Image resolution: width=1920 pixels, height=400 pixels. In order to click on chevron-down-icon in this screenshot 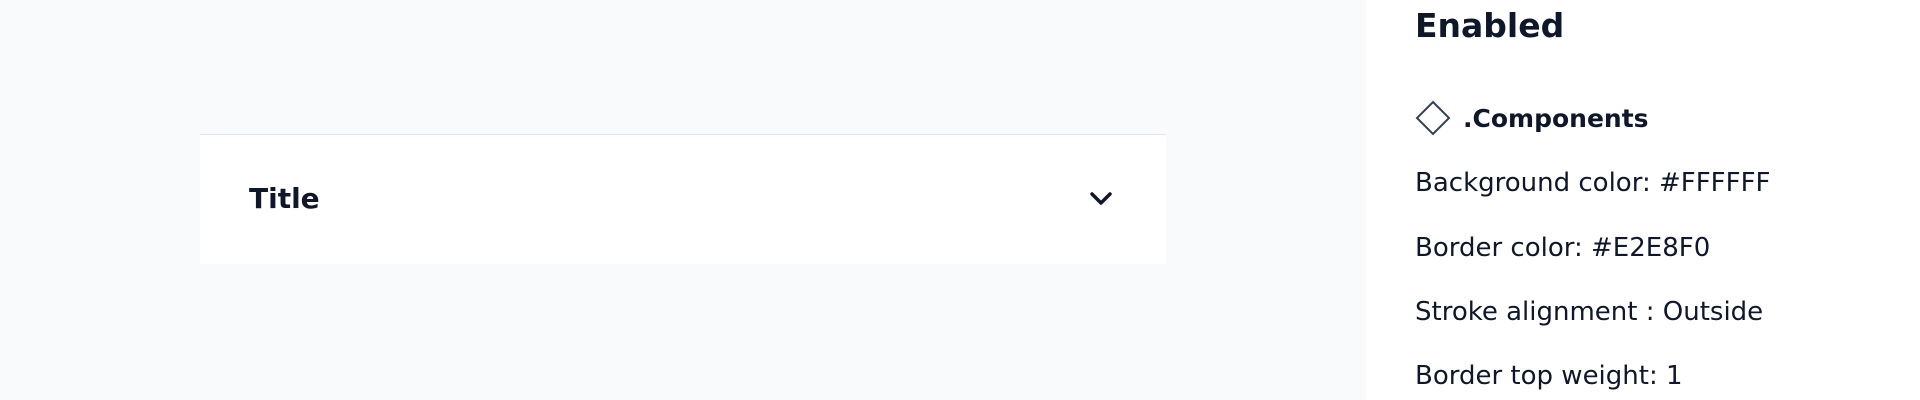, I will do `click(1101, 199)`.